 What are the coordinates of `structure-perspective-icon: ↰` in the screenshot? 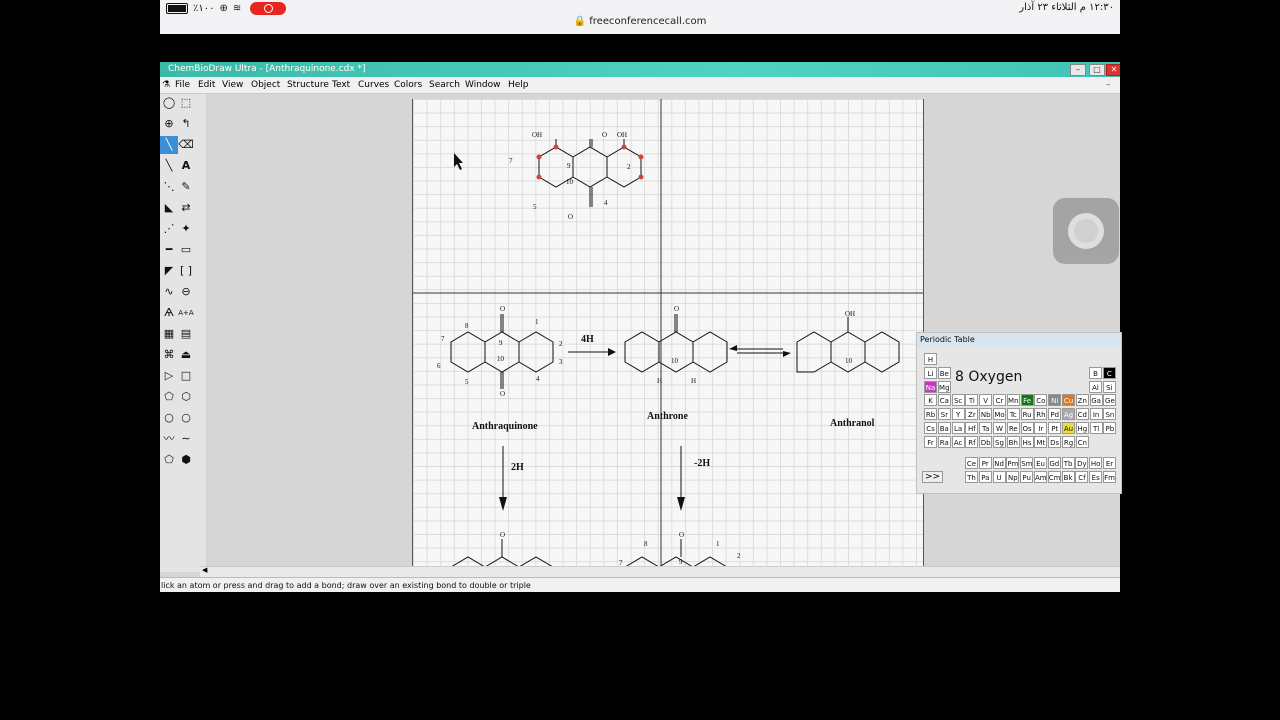 It's located at (186, 124).